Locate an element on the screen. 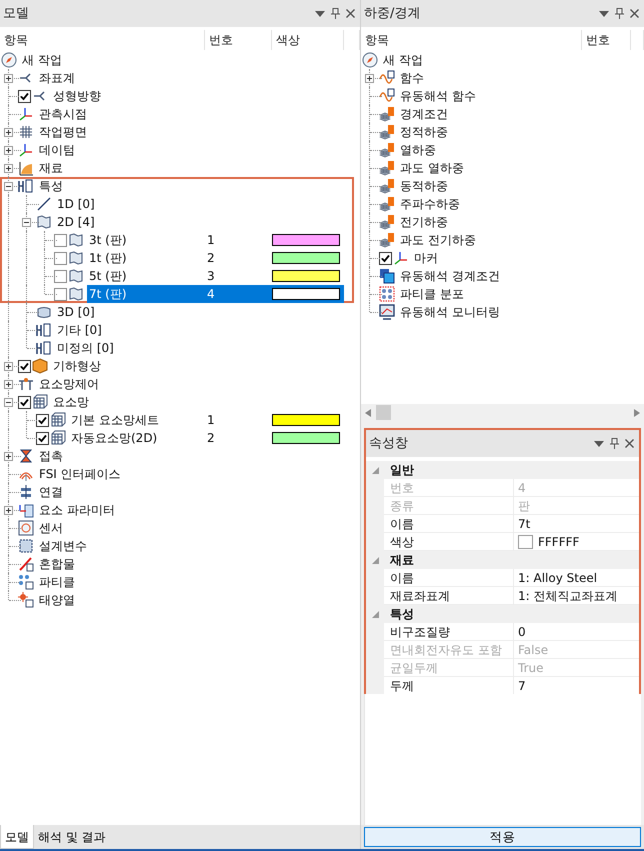 The height and width of the screenshot is (851, 644). tree-item: 파티클 is located at coordinates (190, 582).